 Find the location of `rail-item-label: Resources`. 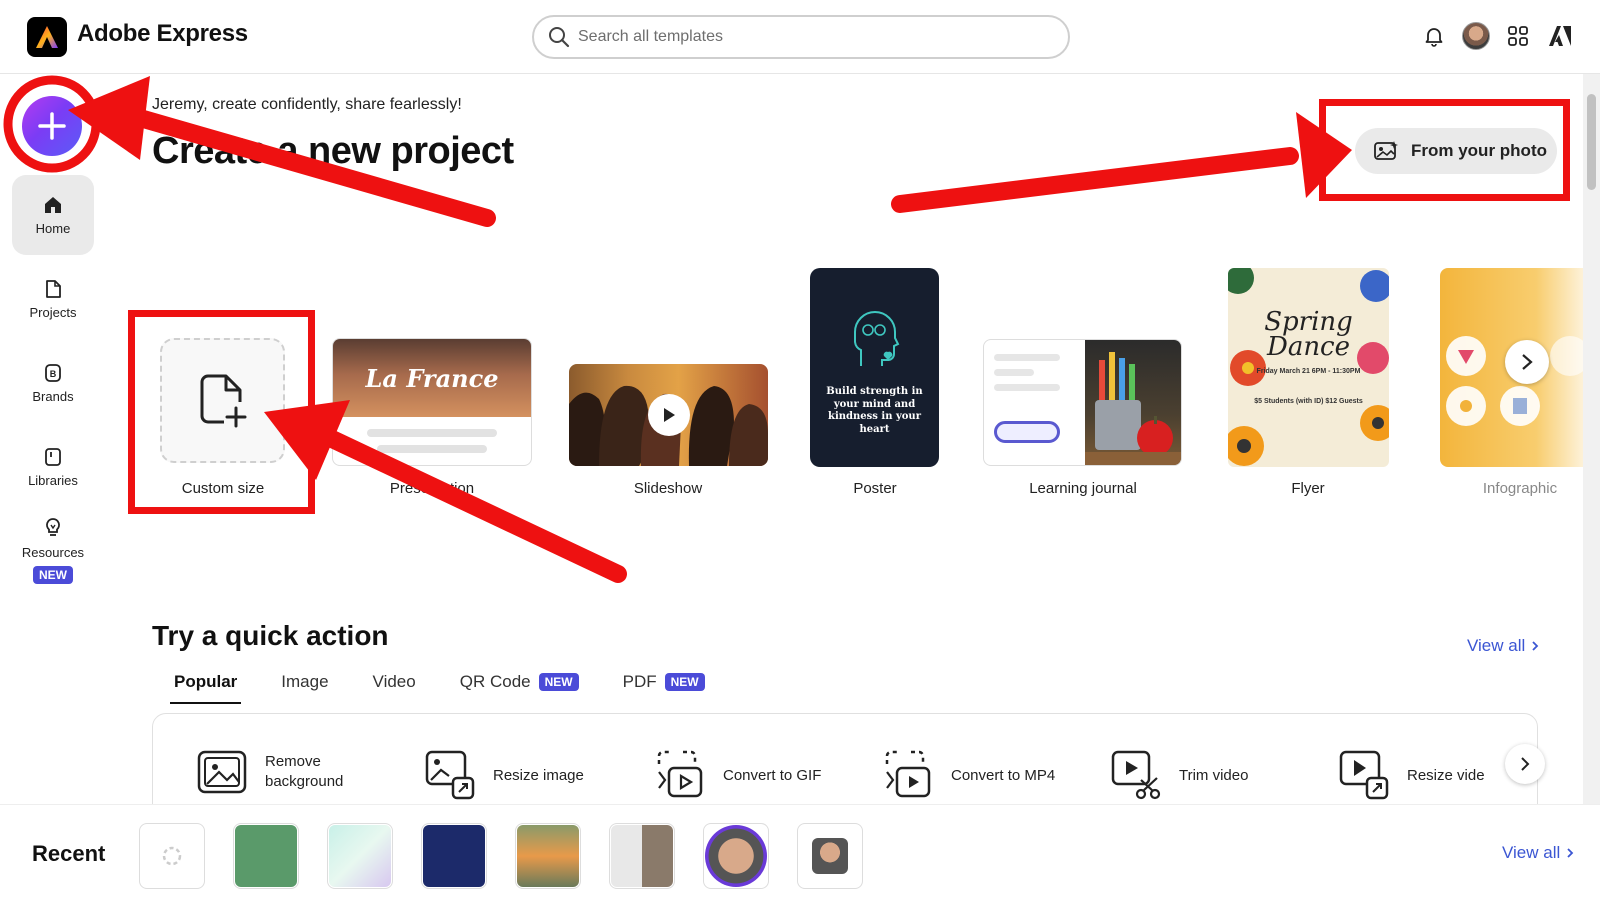

rail-item-label: Resources is located at coordinates (53, 552).